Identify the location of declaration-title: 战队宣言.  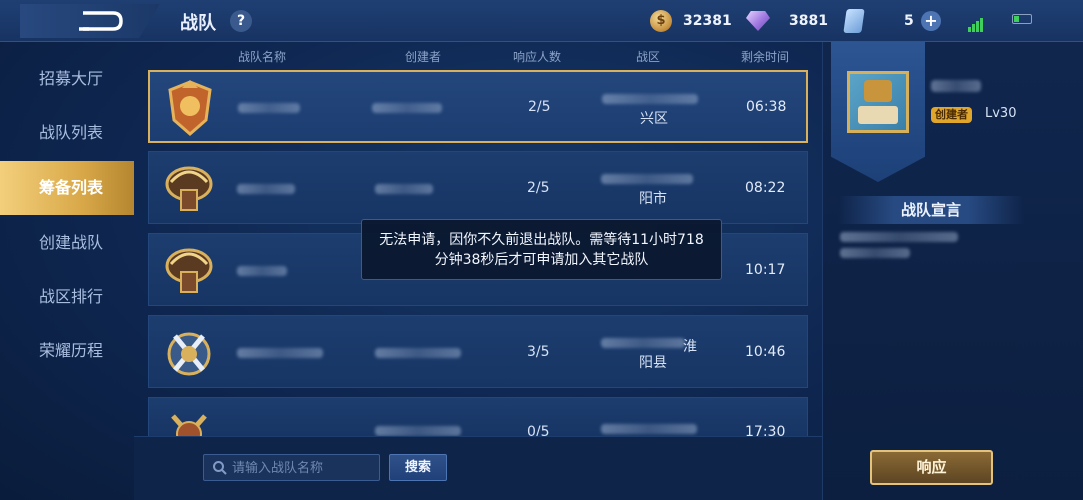
(931, 210).